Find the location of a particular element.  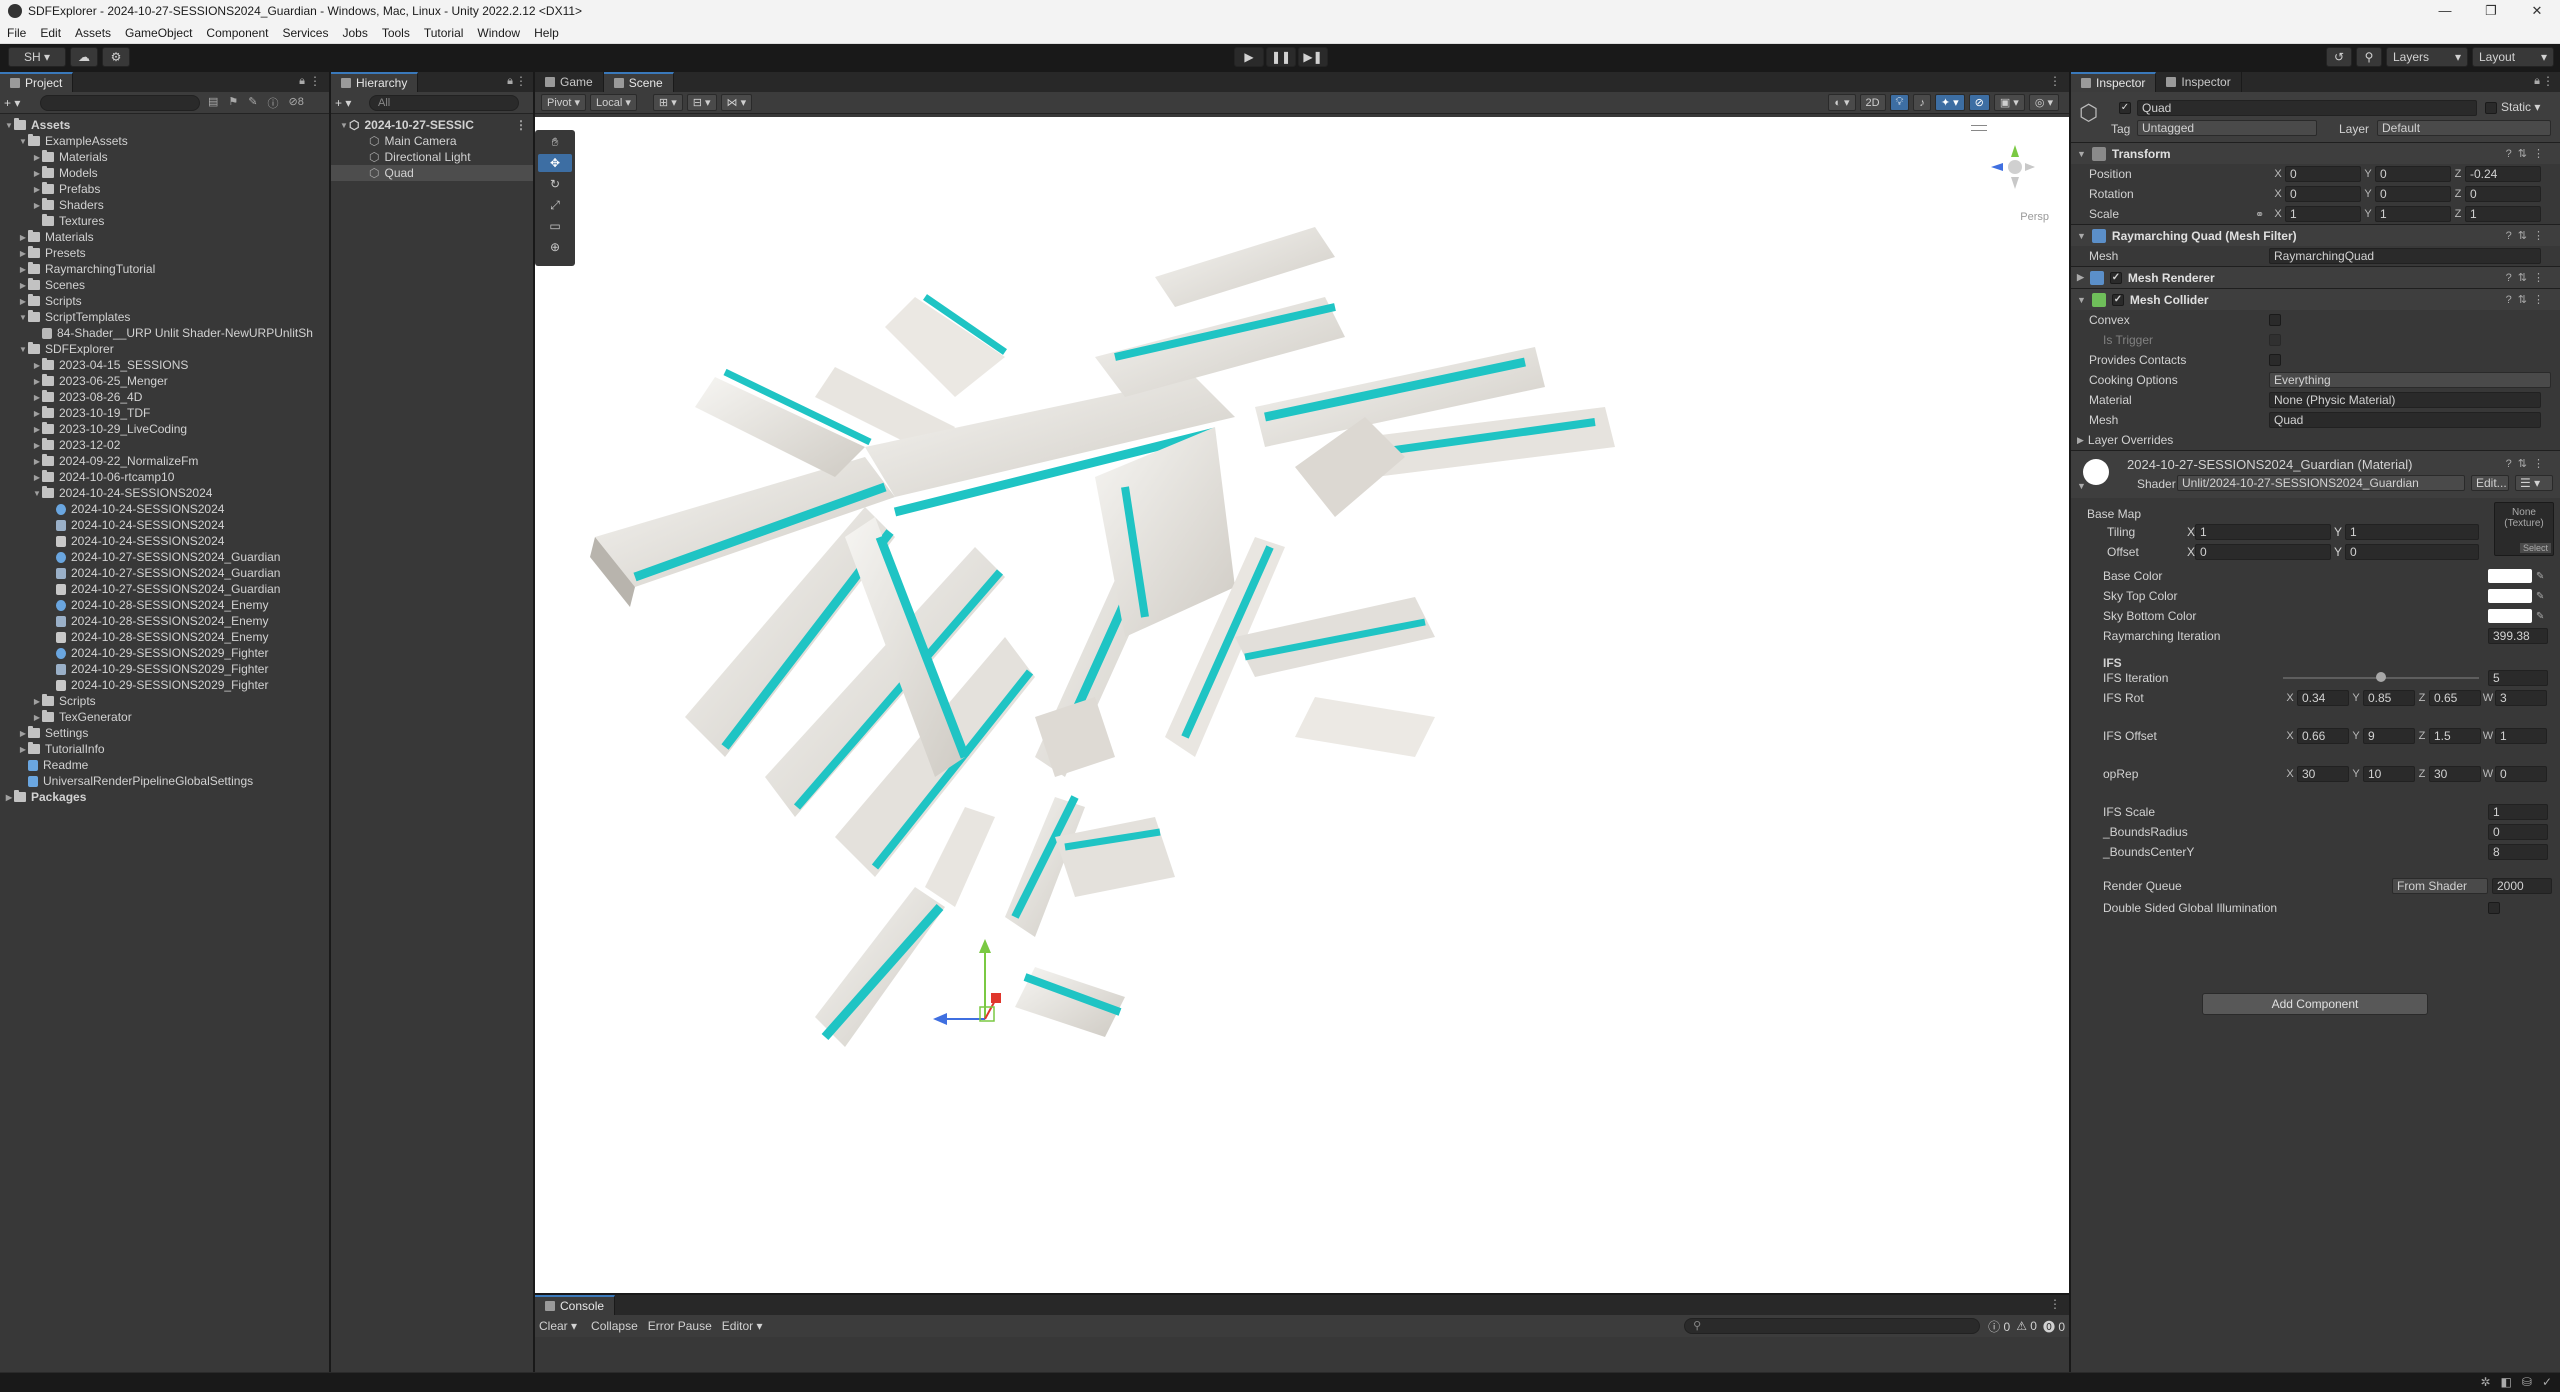

pivot-dropdown: Pivot ▾ is located at coordinates (564, 102).